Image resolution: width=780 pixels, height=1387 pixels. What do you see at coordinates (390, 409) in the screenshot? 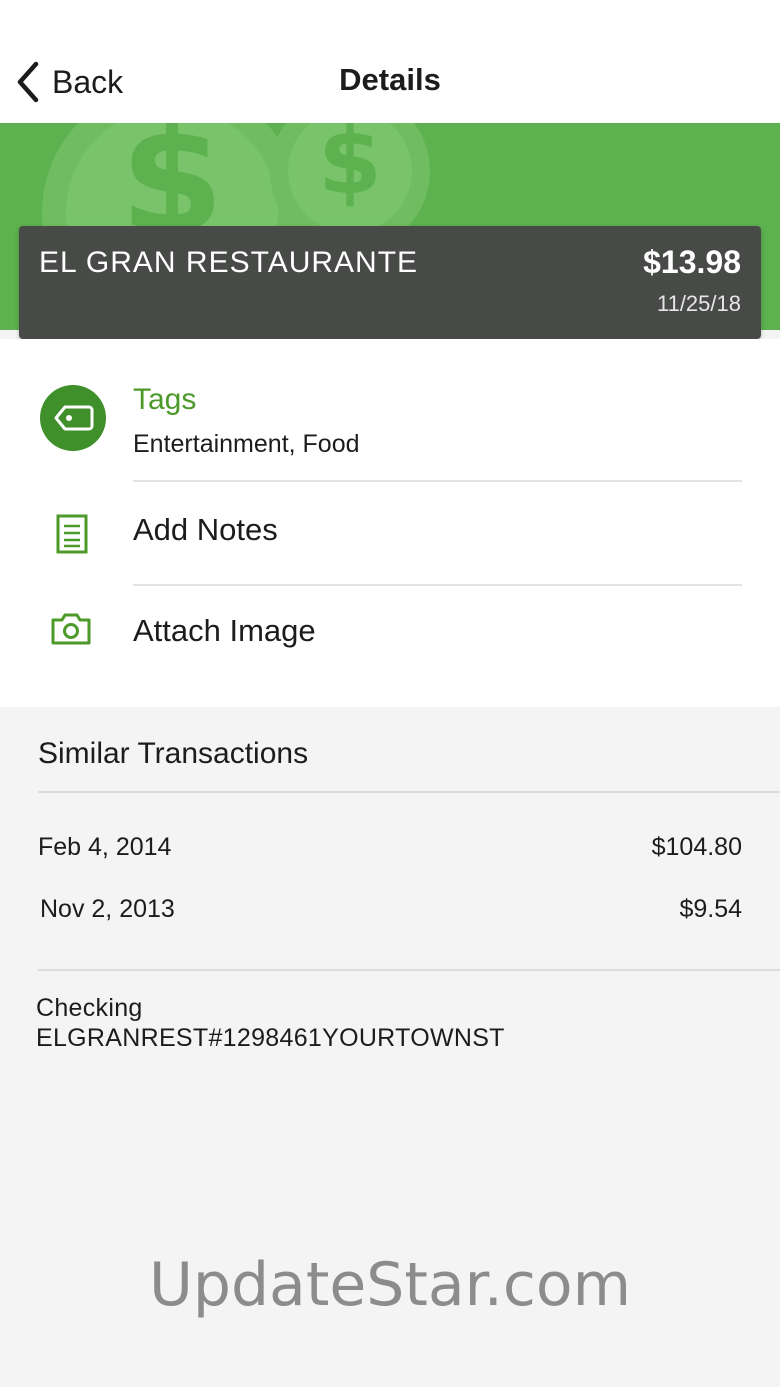
I see `tags-row: Tags Entertainment, Food` at bounding box center [390, 409].